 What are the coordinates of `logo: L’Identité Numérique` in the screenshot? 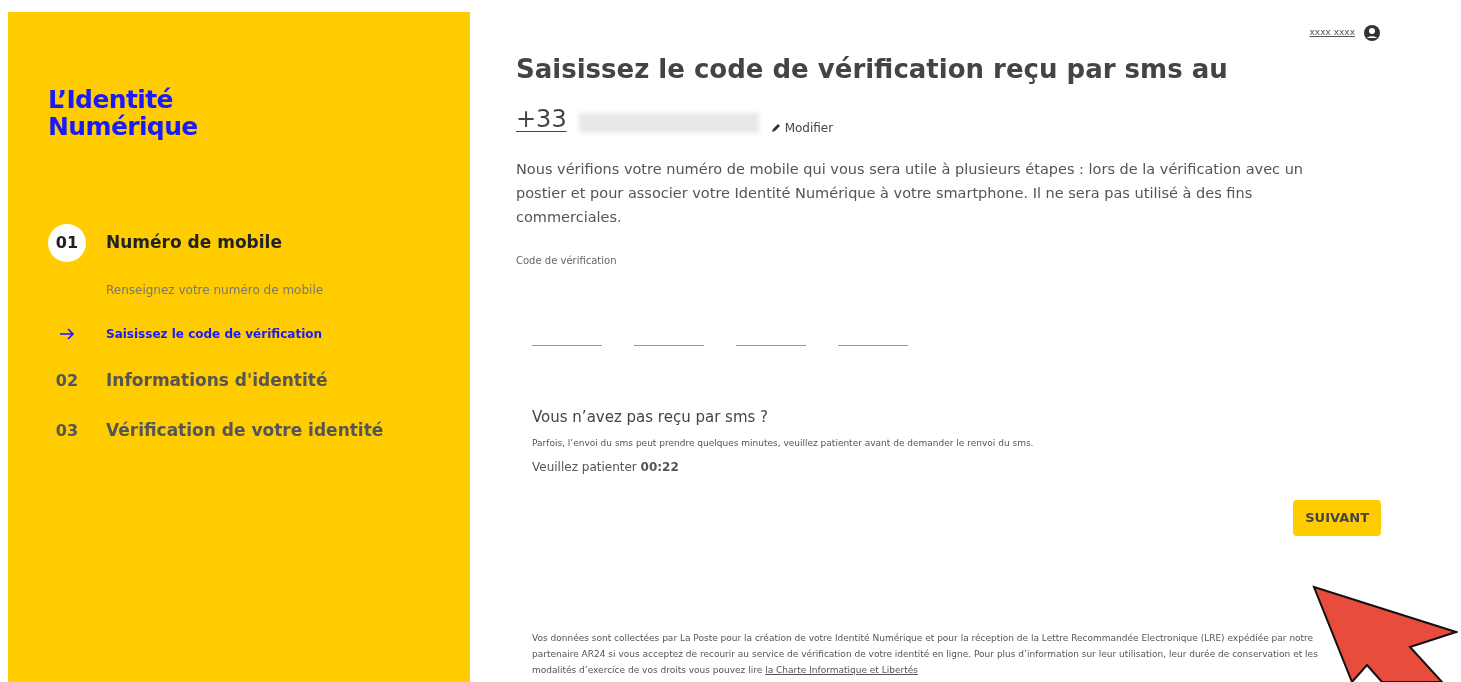 It's located at (123, 113).